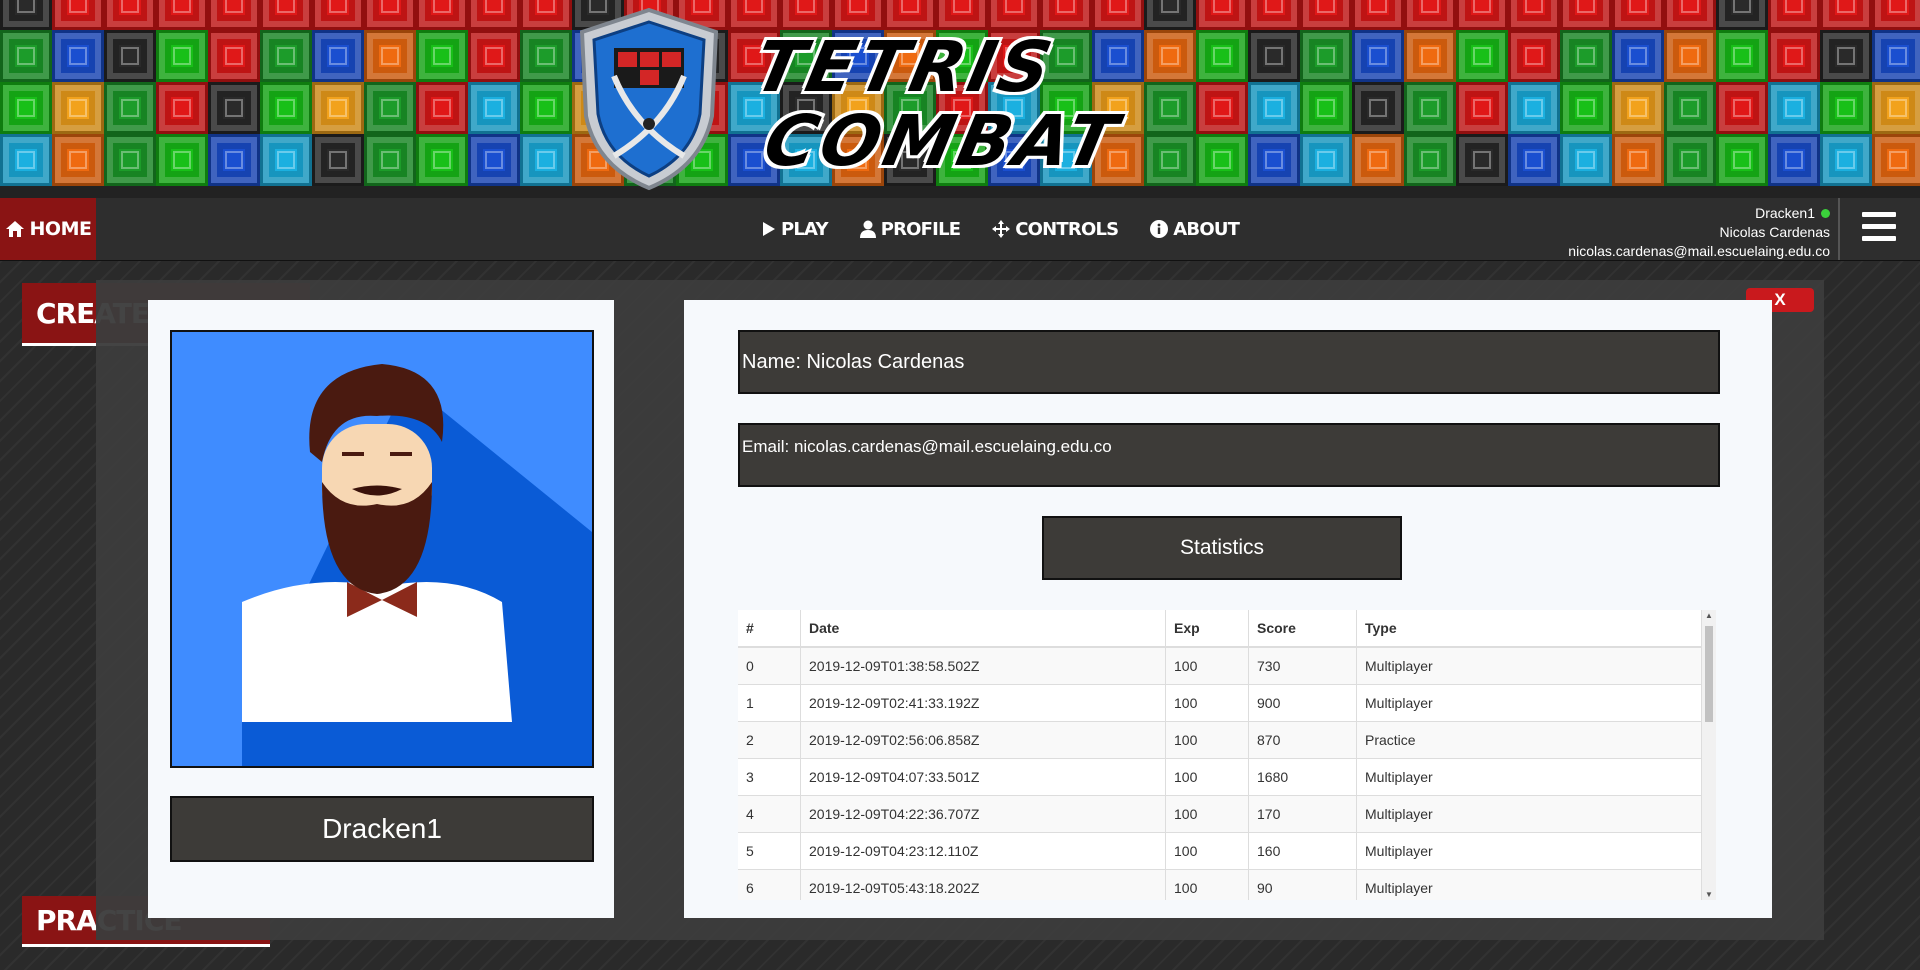  What do you see at coordinates (1529, 629) in the screenshot?
I see `column-header-type: Type` at bounding box center [1529, 629].